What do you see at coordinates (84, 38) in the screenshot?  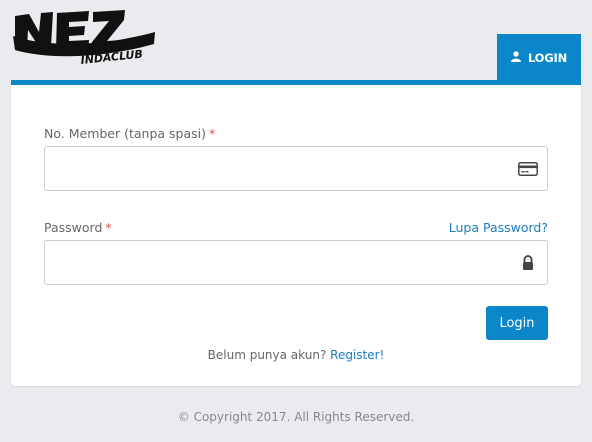 I see `nez-logo-graphic: INDACLUB` at bounding box center [84, 38].